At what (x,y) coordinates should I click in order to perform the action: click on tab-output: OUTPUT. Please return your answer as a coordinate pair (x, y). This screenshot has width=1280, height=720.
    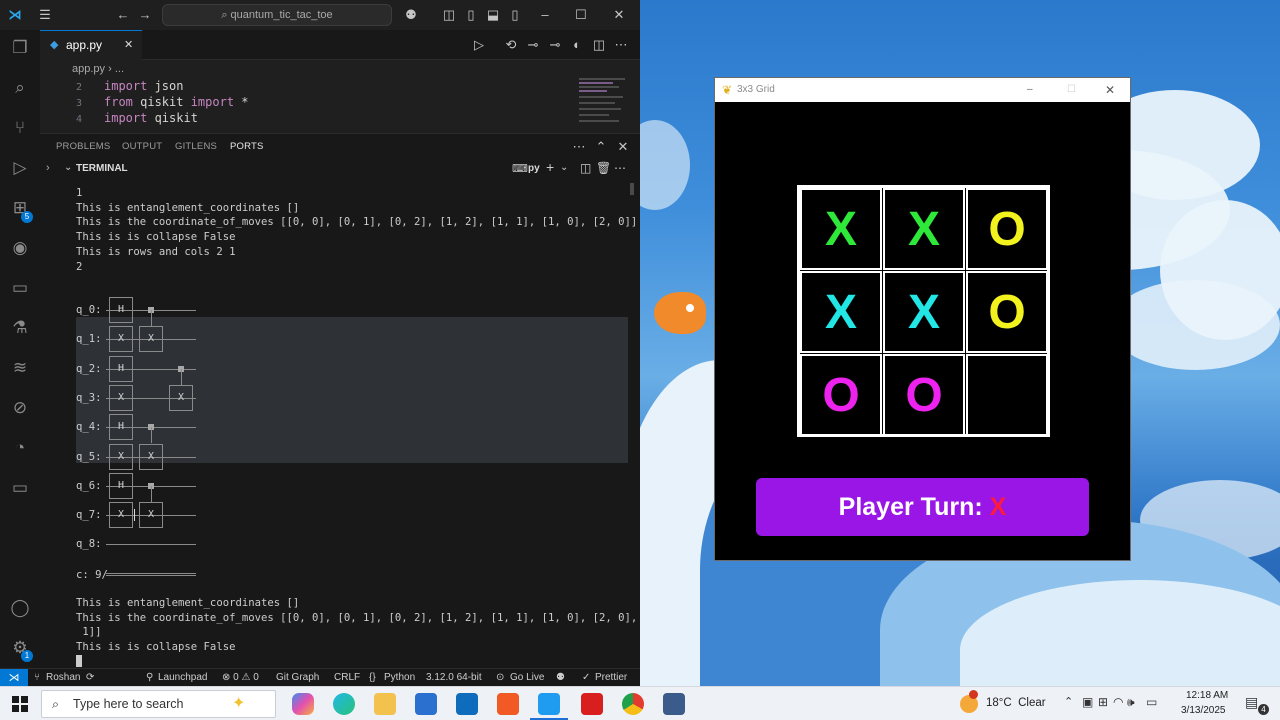
    Looking at the image, I should click on (142, 147).